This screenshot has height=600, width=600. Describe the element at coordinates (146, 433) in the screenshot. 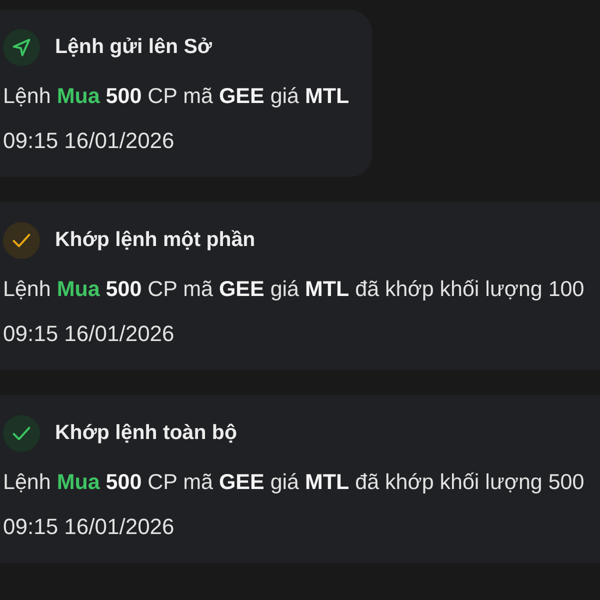

I see `notification-title: Khớp lệnh toàn bộ` at that location.